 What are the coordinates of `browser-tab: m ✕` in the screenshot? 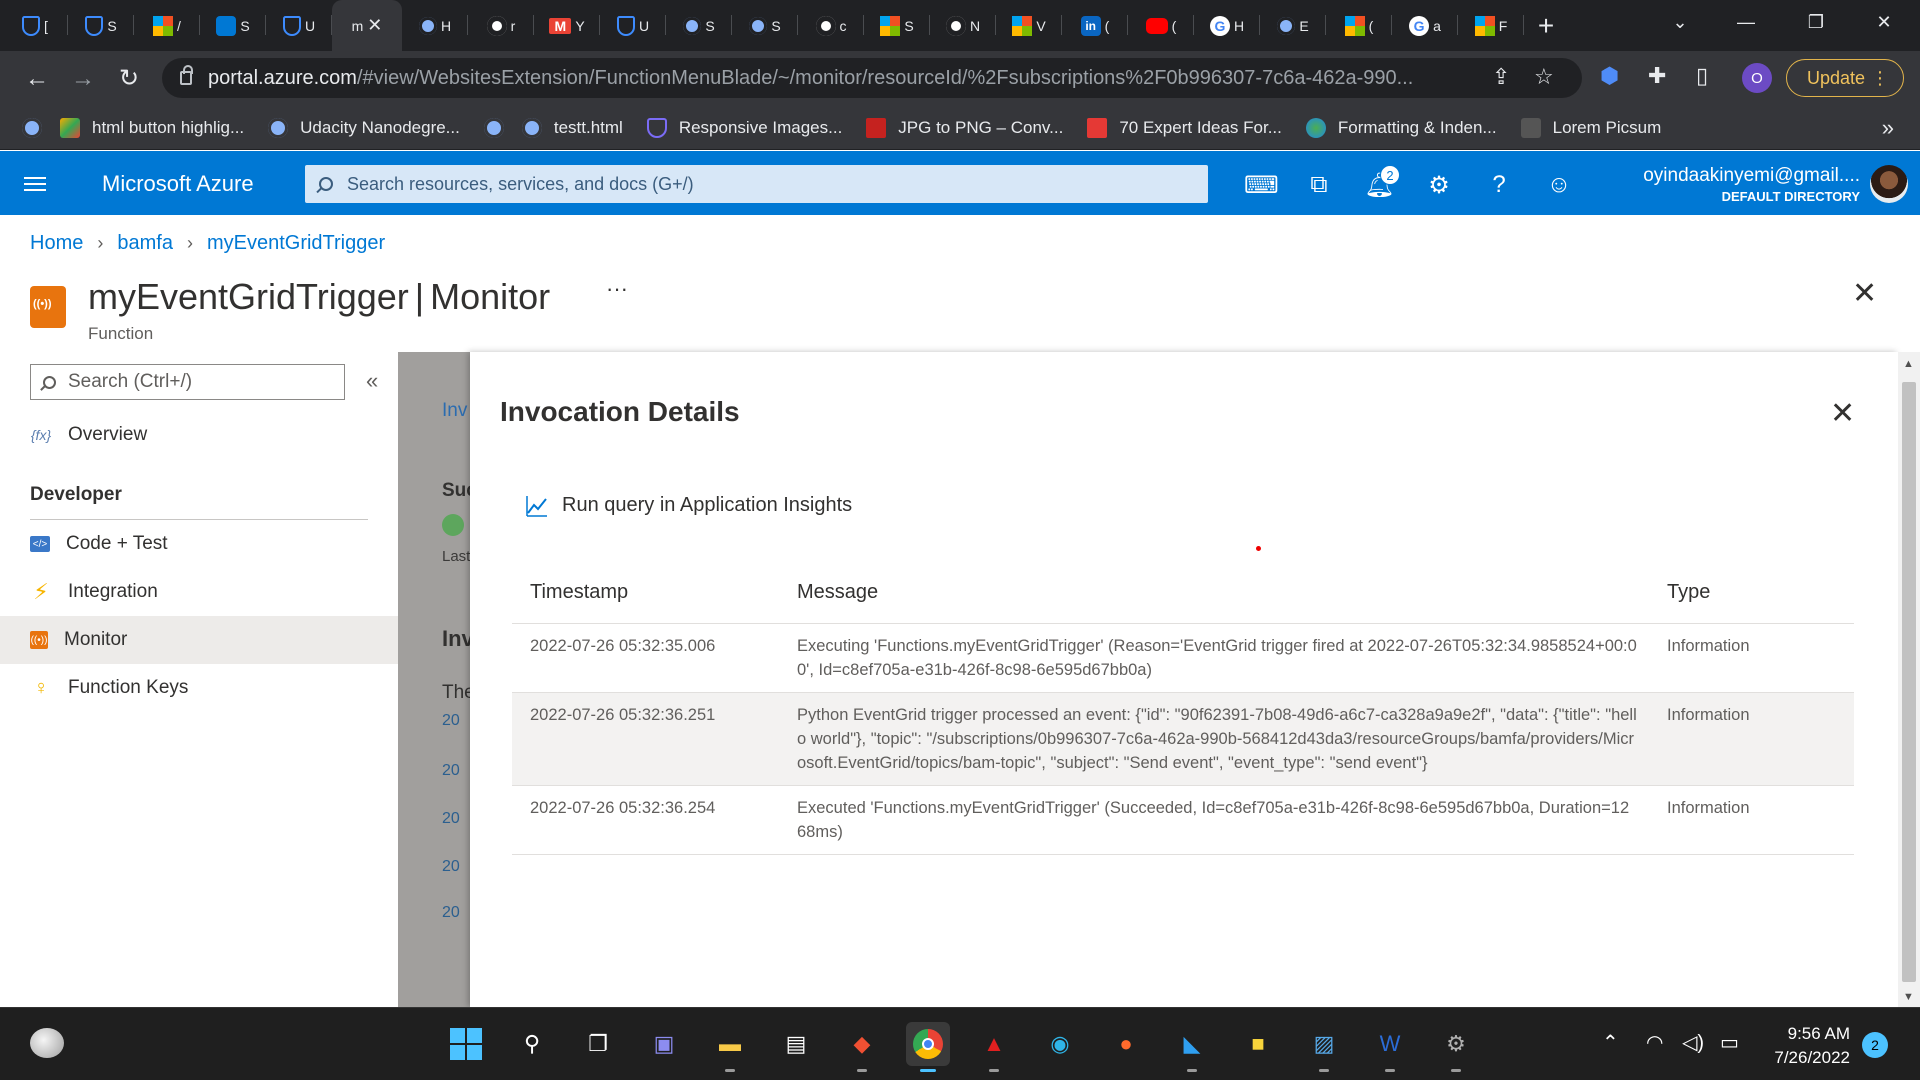 It's located at (367, 25).